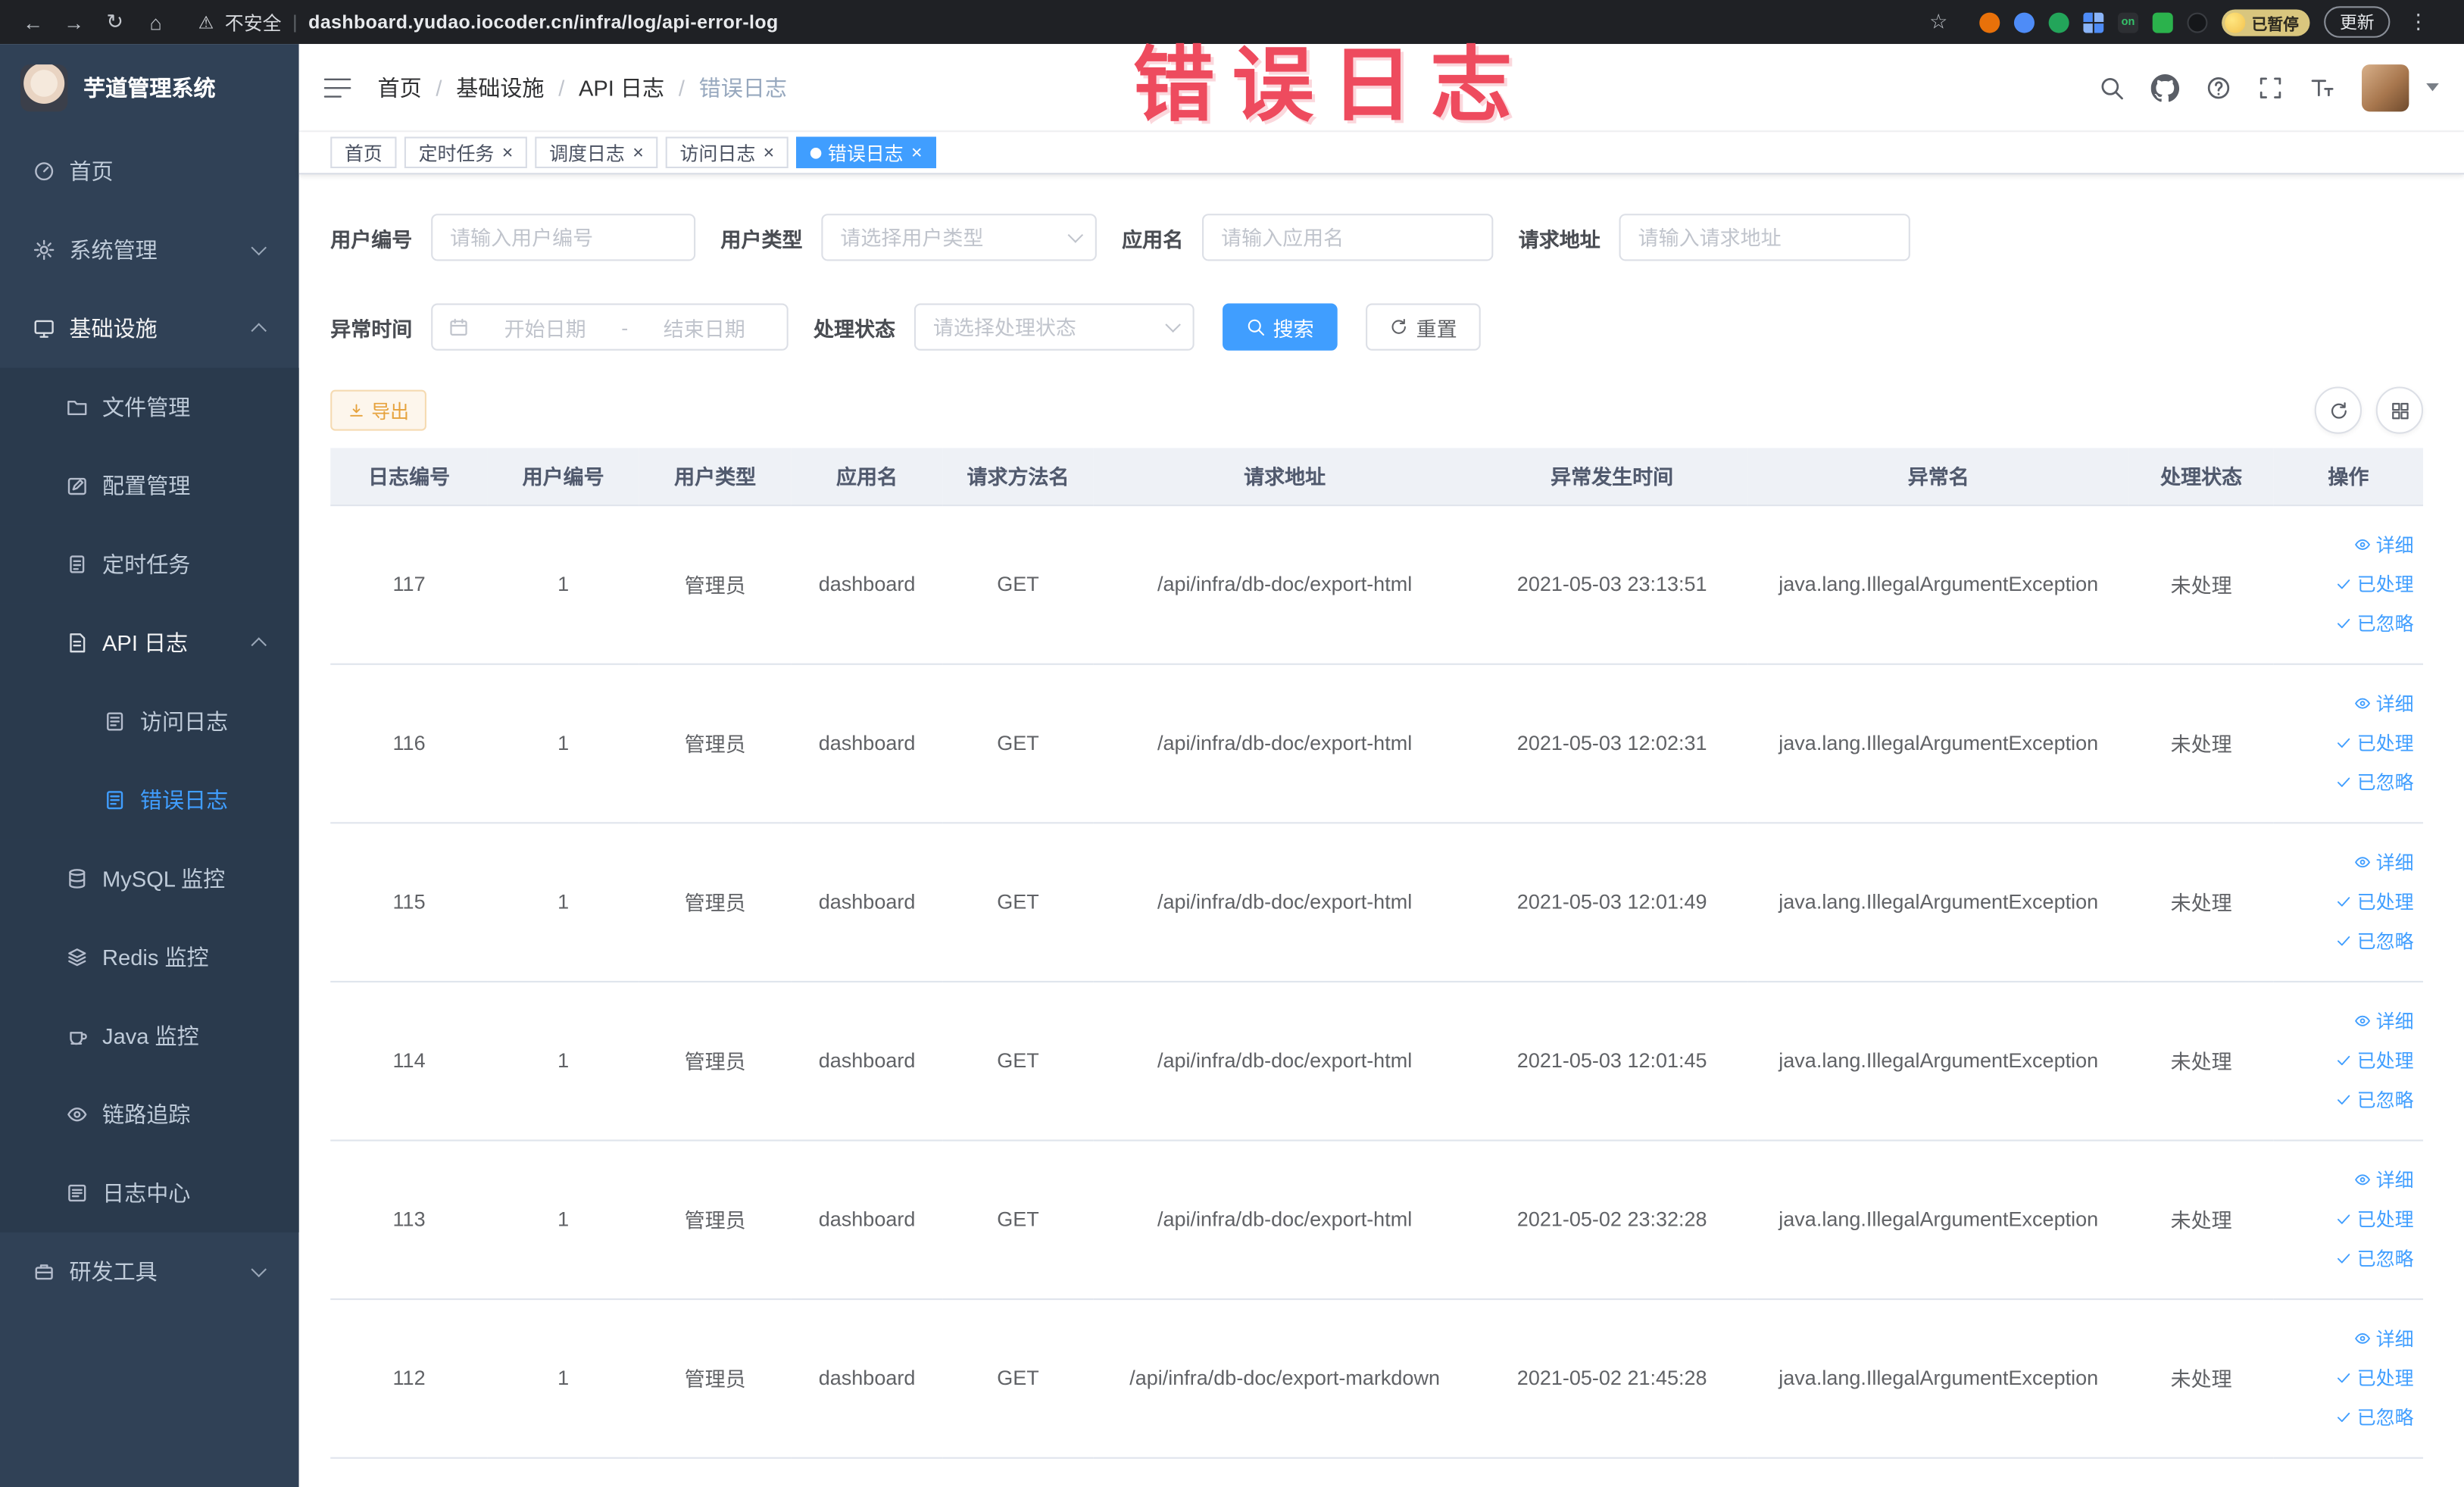  What do you see at coordinates (33, 21) in the screenshot?
I see `browser-back-icon: ←` at bounding box center [33, 21].